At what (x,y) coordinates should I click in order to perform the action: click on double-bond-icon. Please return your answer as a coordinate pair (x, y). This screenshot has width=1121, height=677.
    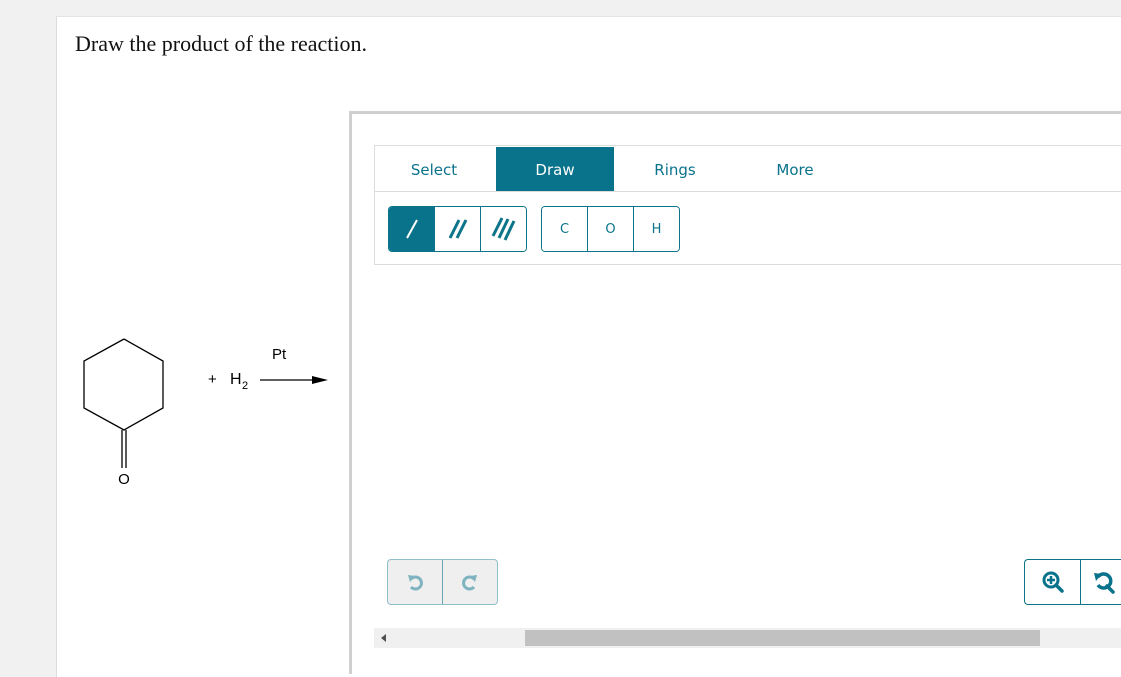
    Looking at the image, I should click on (457, 229).